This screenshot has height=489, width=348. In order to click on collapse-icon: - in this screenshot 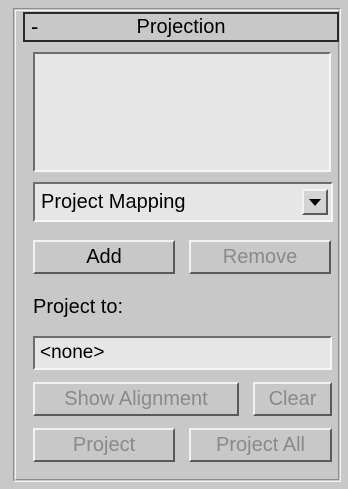, I will do `click(34, 27)`.